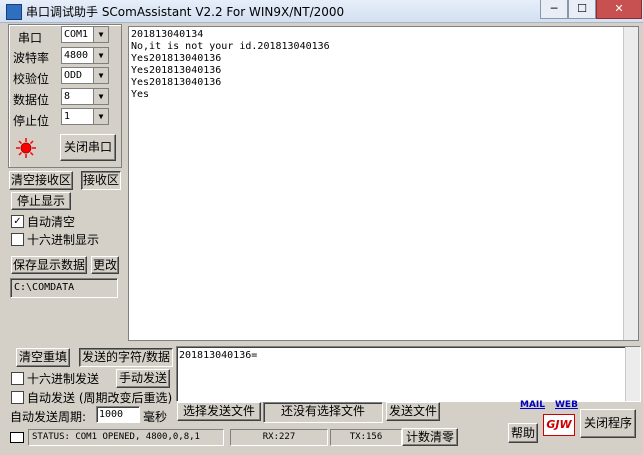  Describe the element at coordinates (85, 116) in the screenshot. I see `stopbits-select: 1 ▼` at that location.